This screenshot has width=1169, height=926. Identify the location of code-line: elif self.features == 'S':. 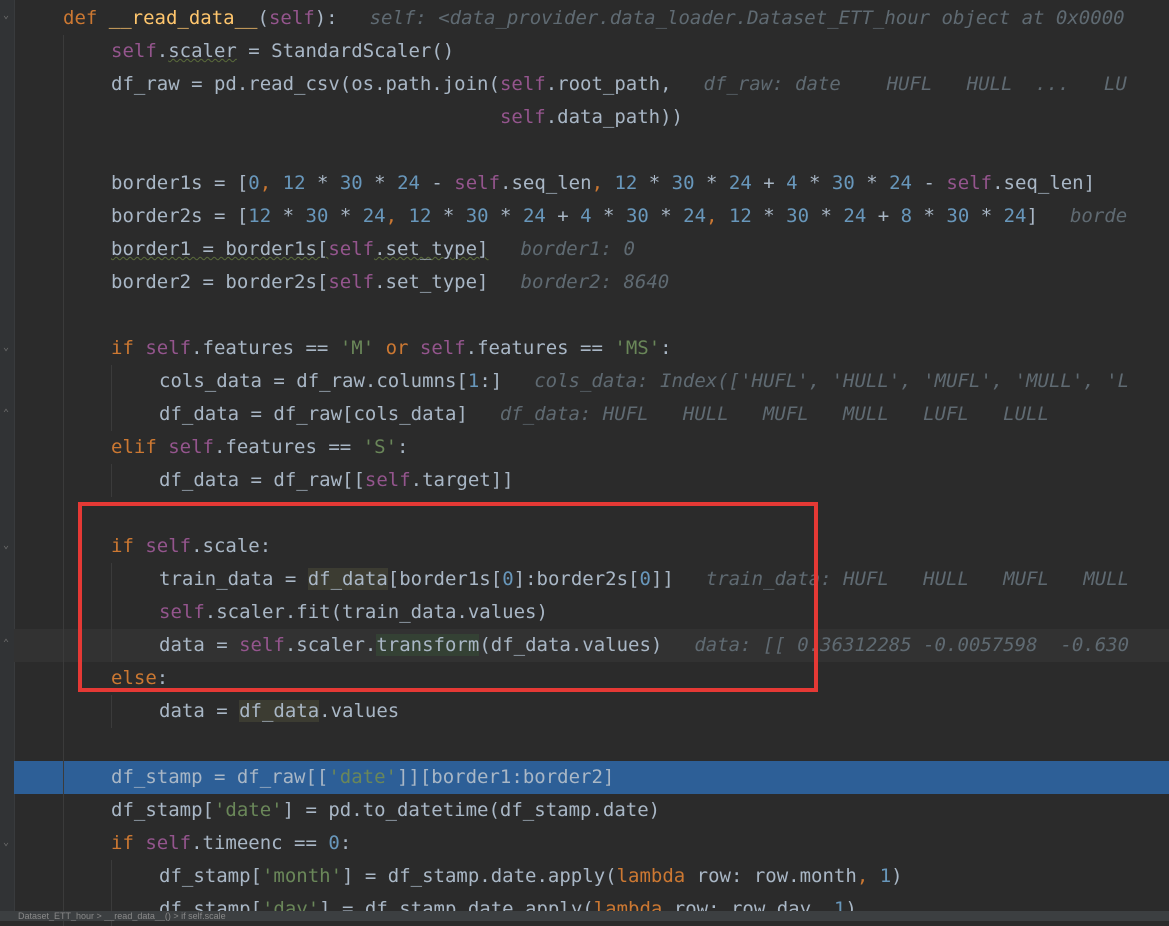
(591, 447).